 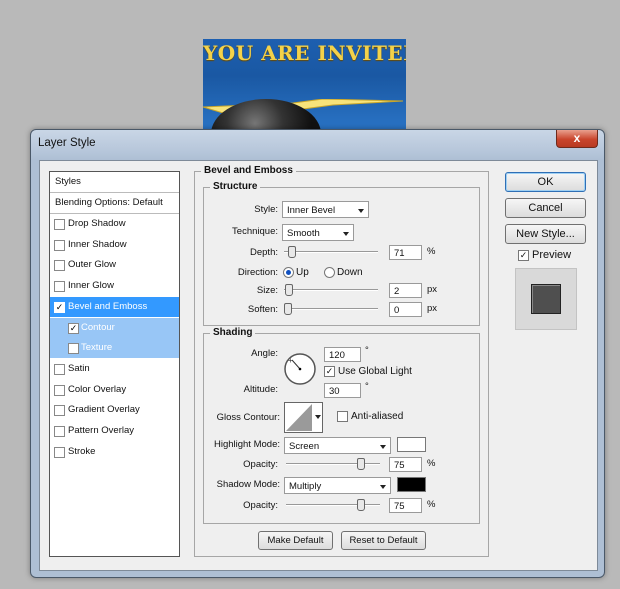 What do you see at coordinates (299, 417) in the screenshot?
I see `contour-icon` at bounding box center [299, 417].